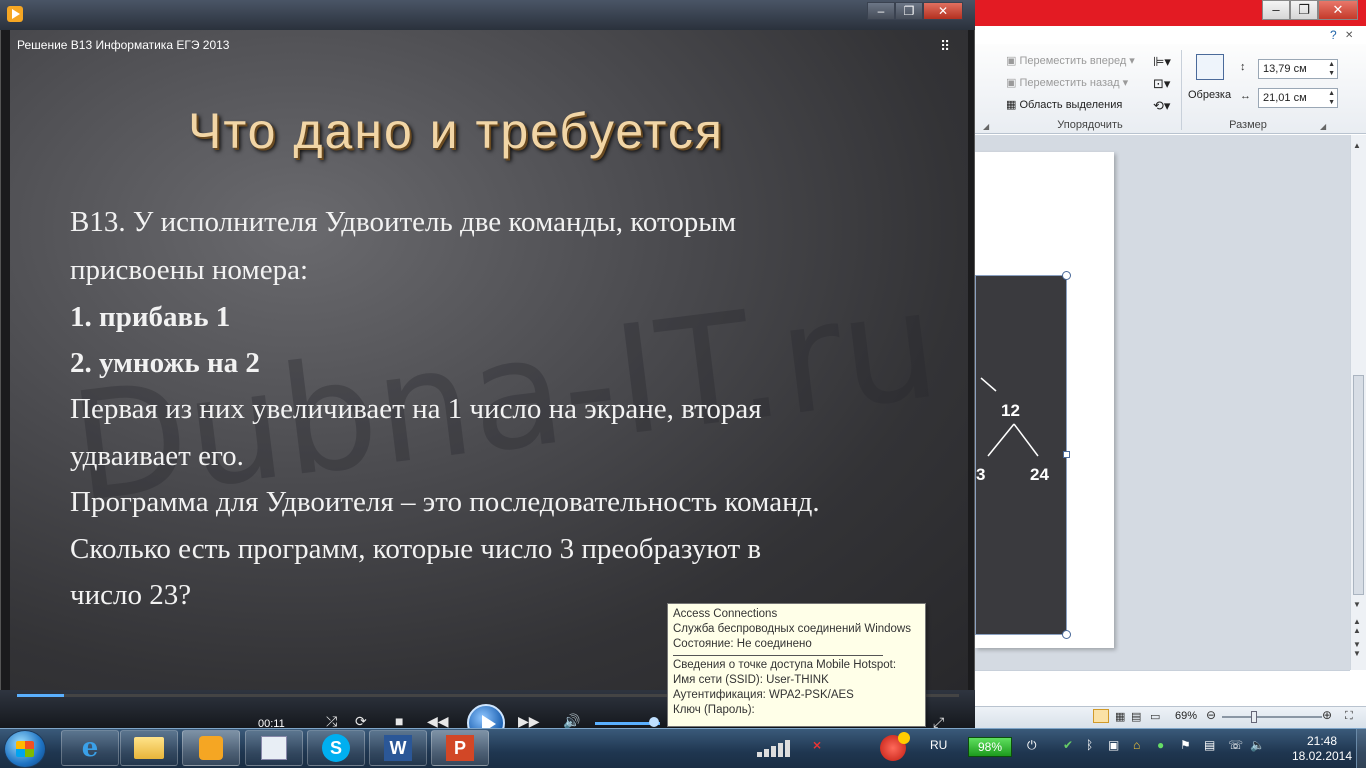 This screenshot has width=1366, height=768. I want to click on align-icon: ⊫▾, so click(1162, 62).